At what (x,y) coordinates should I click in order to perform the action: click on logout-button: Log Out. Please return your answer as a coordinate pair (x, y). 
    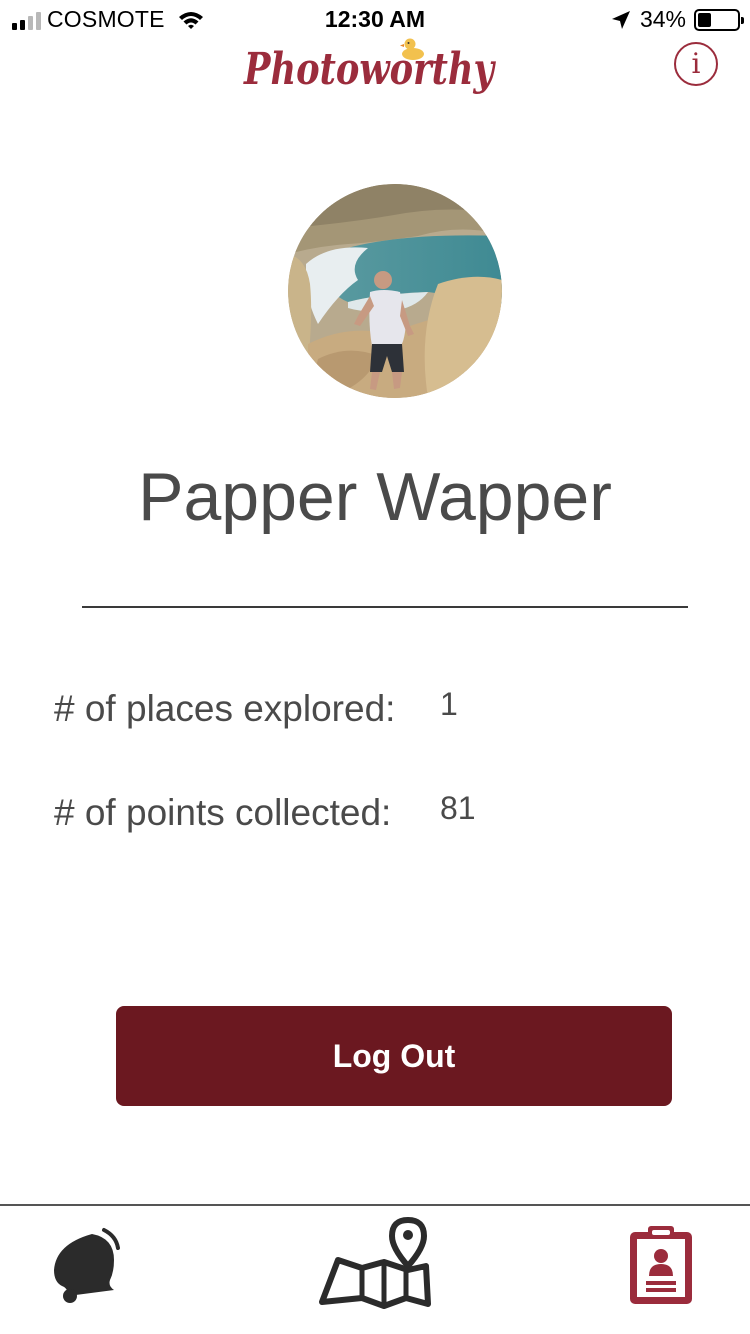
    Looking at the image, I should click on (394, 1056).